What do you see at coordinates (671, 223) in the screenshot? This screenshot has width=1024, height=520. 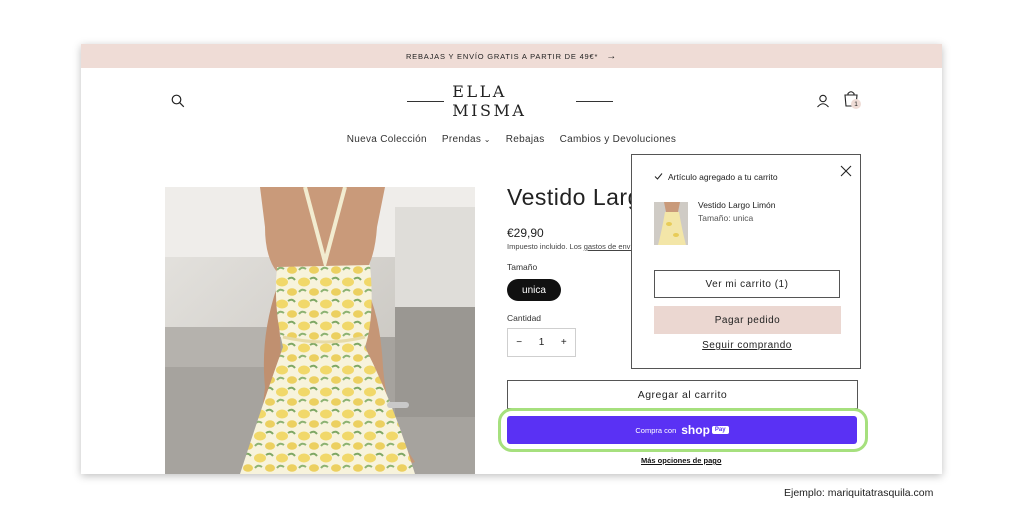 I see `cart-item-thumbnail` at bounding box center [671, 223].